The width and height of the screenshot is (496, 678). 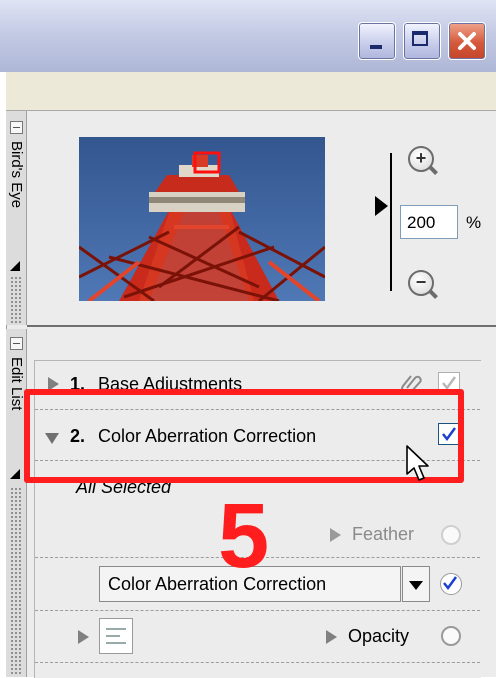 I want to click on step-annotation: 5, so click(x=244, y=536).